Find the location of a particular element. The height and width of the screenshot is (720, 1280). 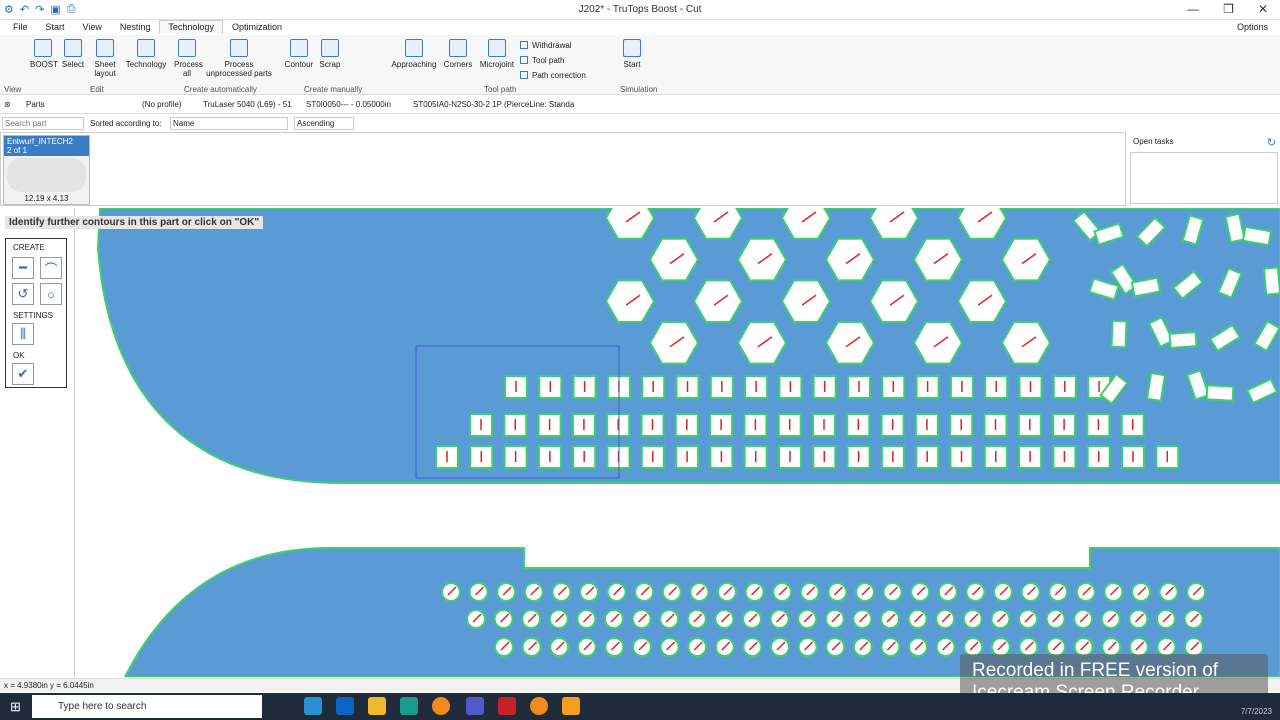

close-button: ✕ is located at coordinates (1263, 9).